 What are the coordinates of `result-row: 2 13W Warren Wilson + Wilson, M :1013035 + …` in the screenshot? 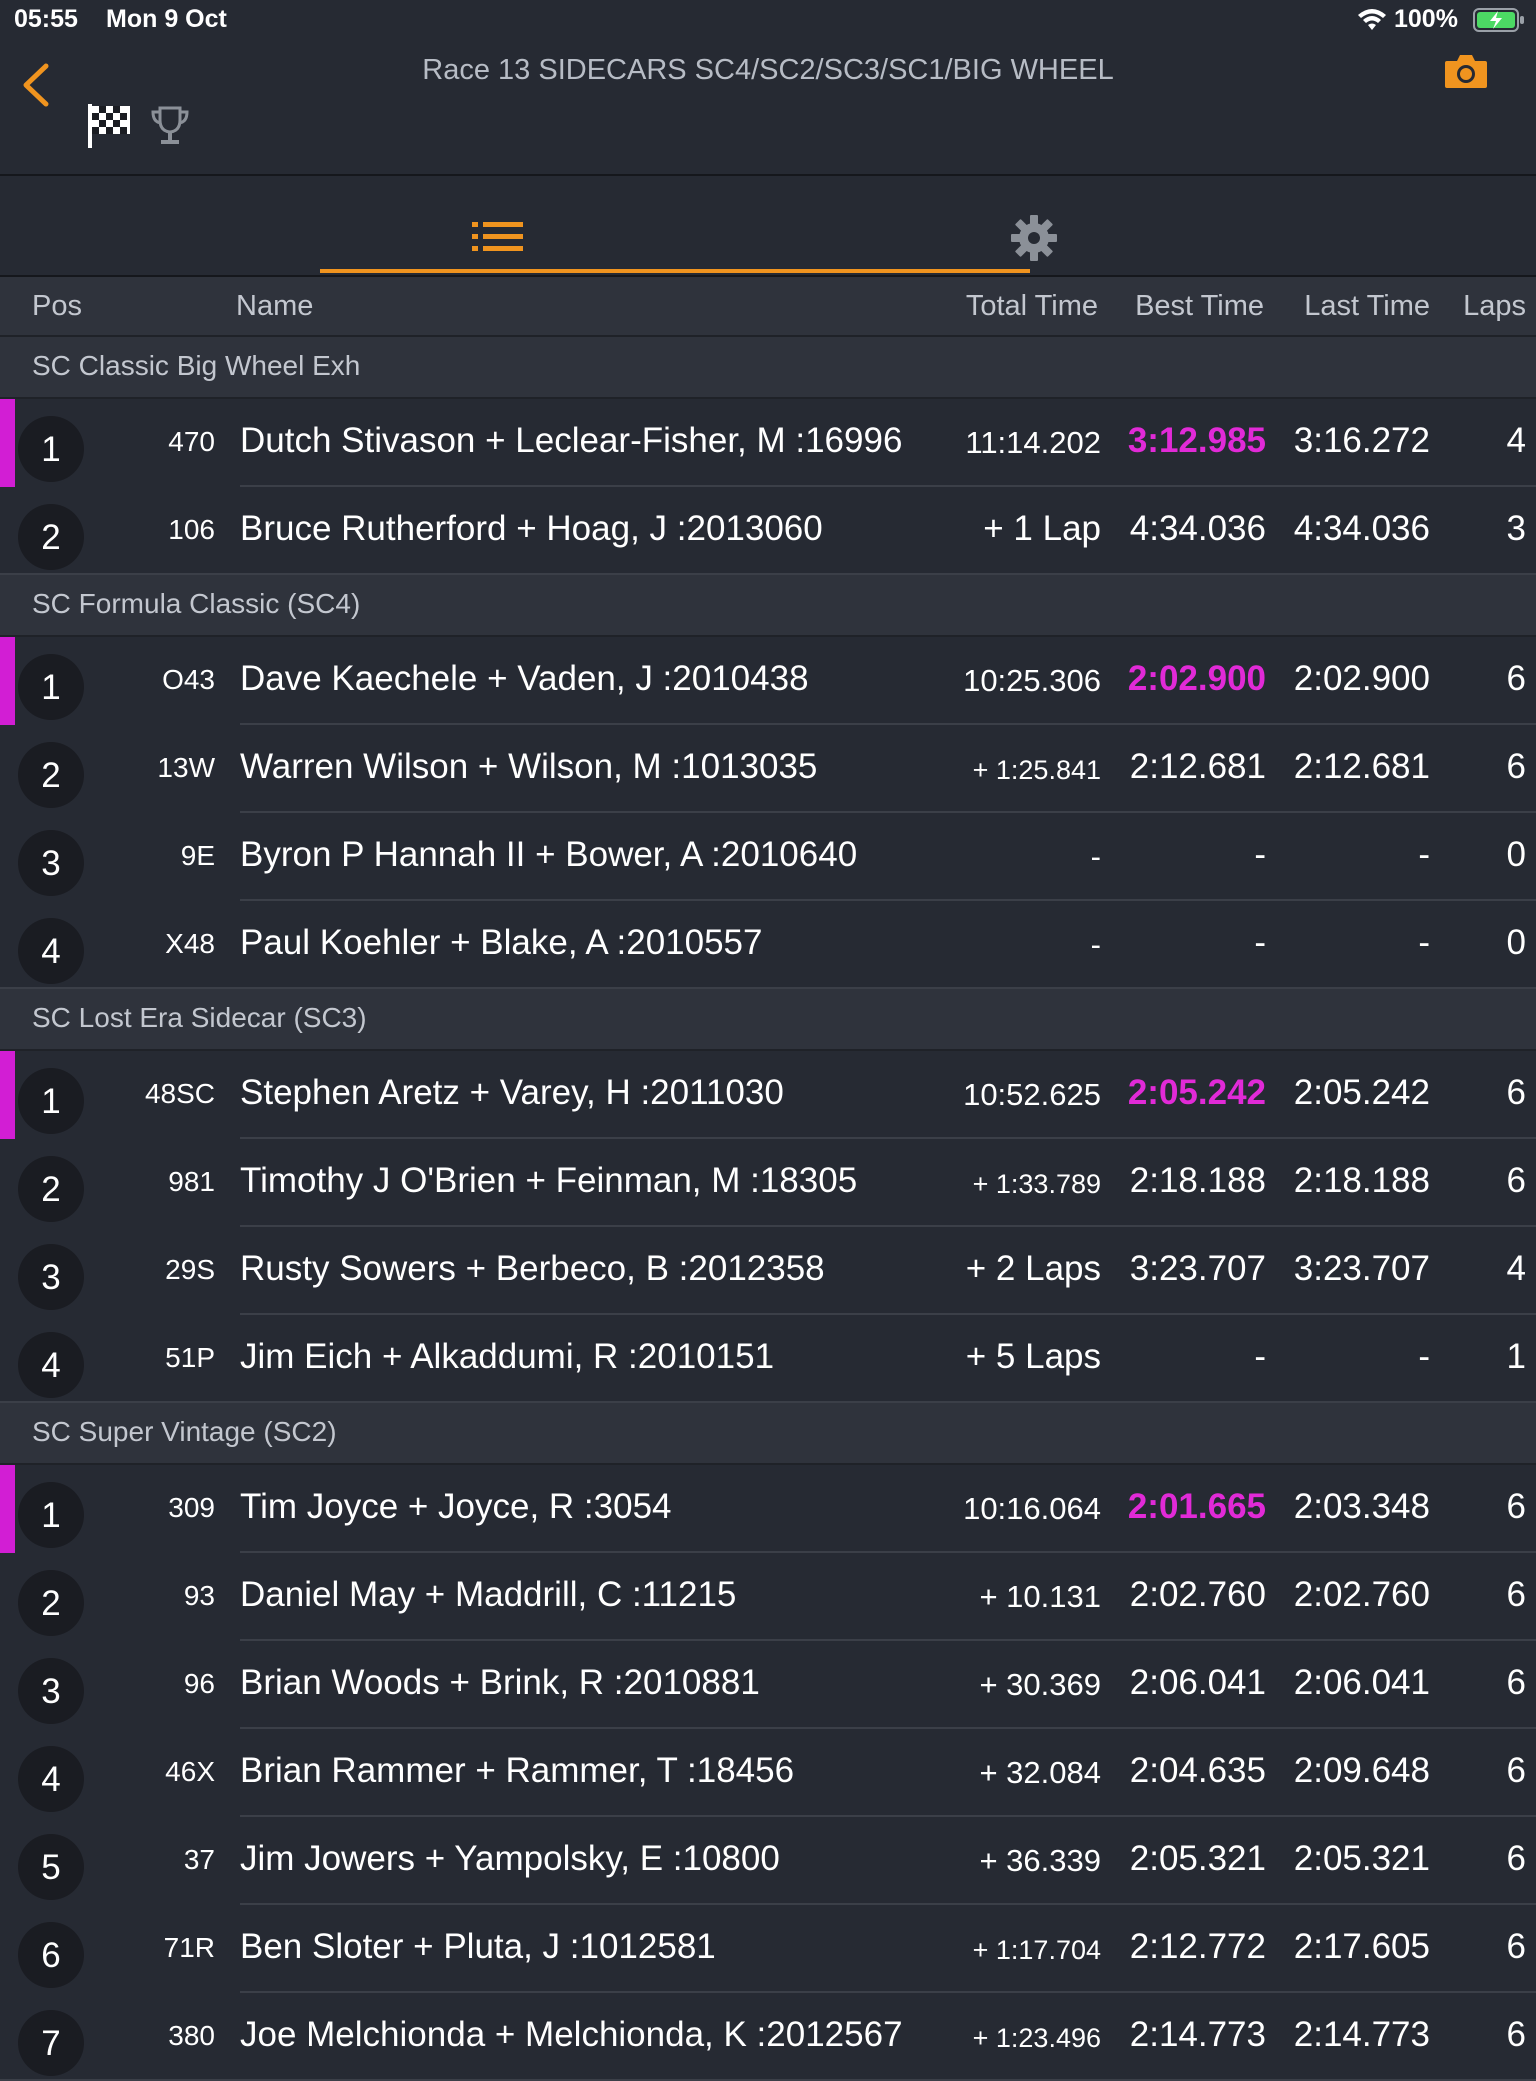 It's located at (768, 769).